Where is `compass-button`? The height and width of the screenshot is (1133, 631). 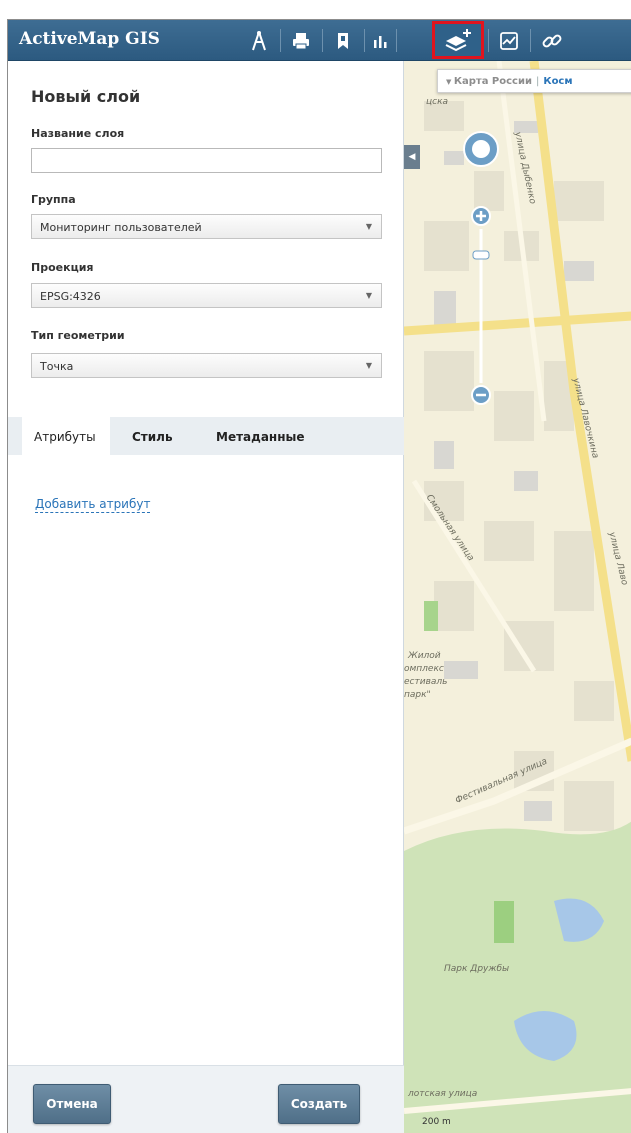
compass-button is located at coordinates (259, 40).